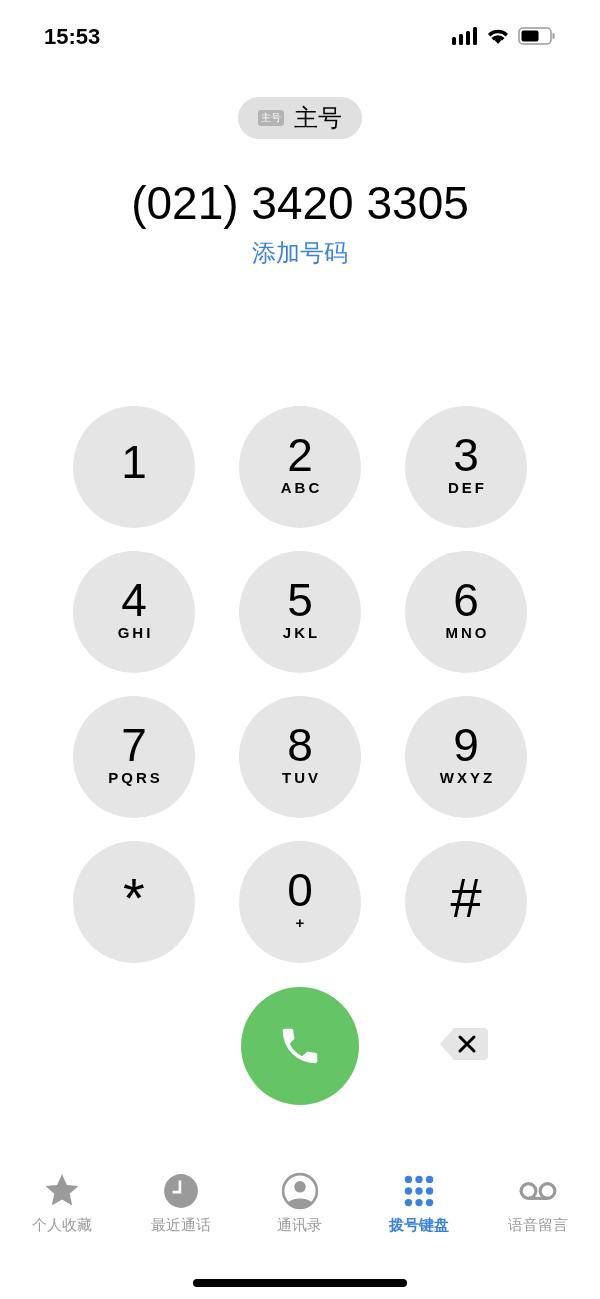  I want to click on keypad-key: 8 TUV, so click(300, 757).